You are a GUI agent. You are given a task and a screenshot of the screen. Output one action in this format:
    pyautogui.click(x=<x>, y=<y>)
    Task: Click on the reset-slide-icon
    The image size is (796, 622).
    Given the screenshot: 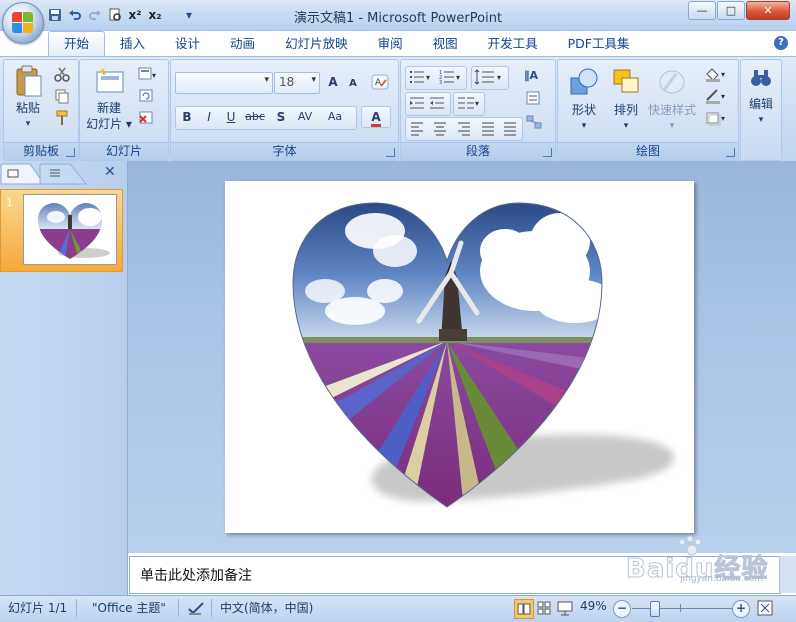 What is the action you would take?
    pyautogui.click(x=146, y=96)
    